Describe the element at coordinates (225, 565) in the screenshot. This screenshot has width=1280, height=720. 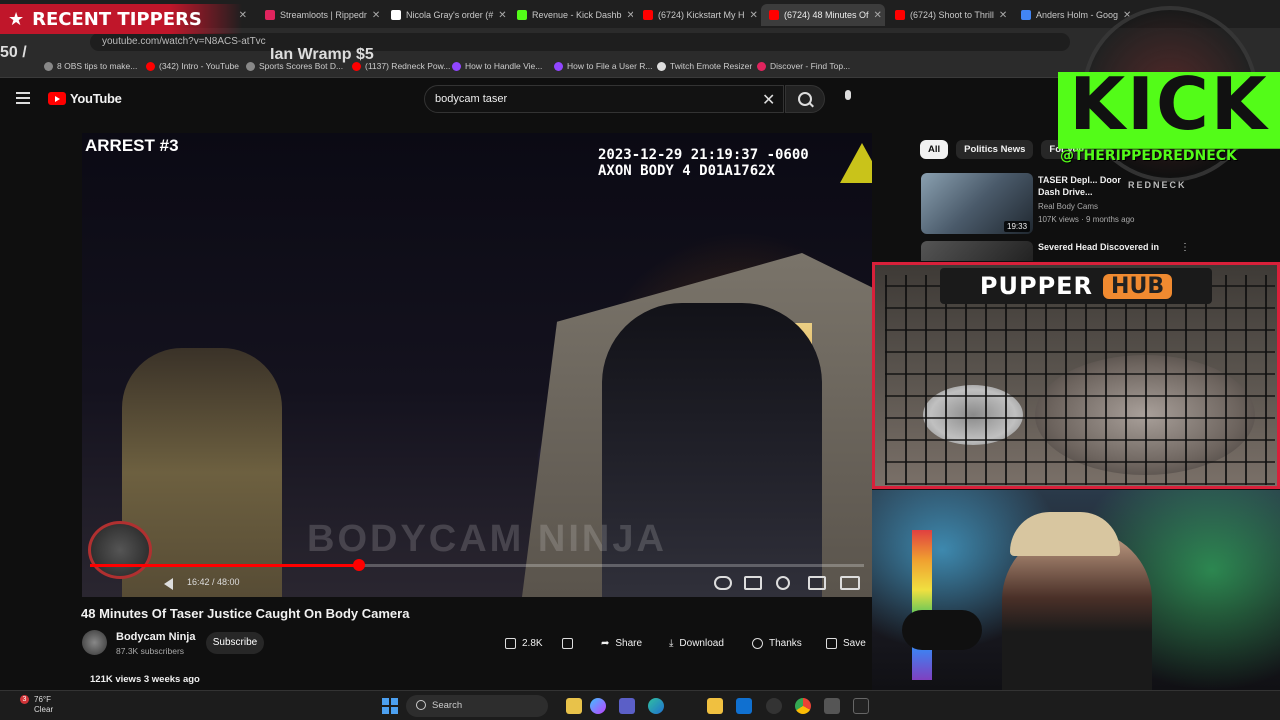
I see `video-progress-fill` at that location.